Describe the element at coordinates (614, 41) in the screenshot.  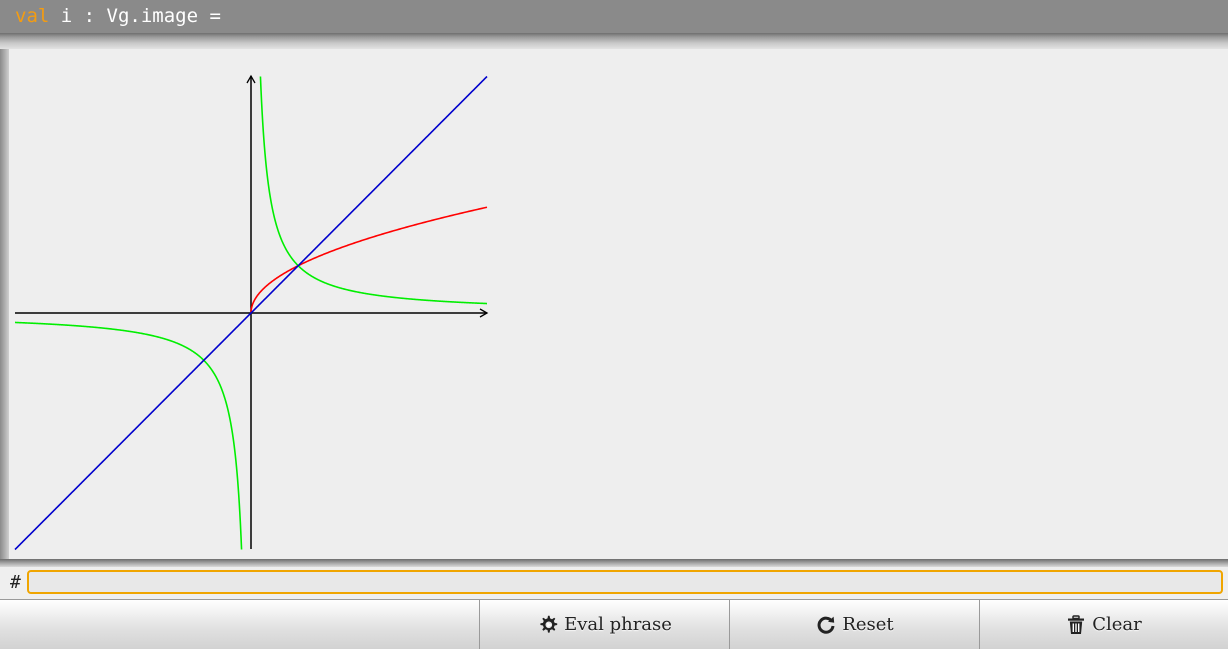
I see `output-separator` at that location.